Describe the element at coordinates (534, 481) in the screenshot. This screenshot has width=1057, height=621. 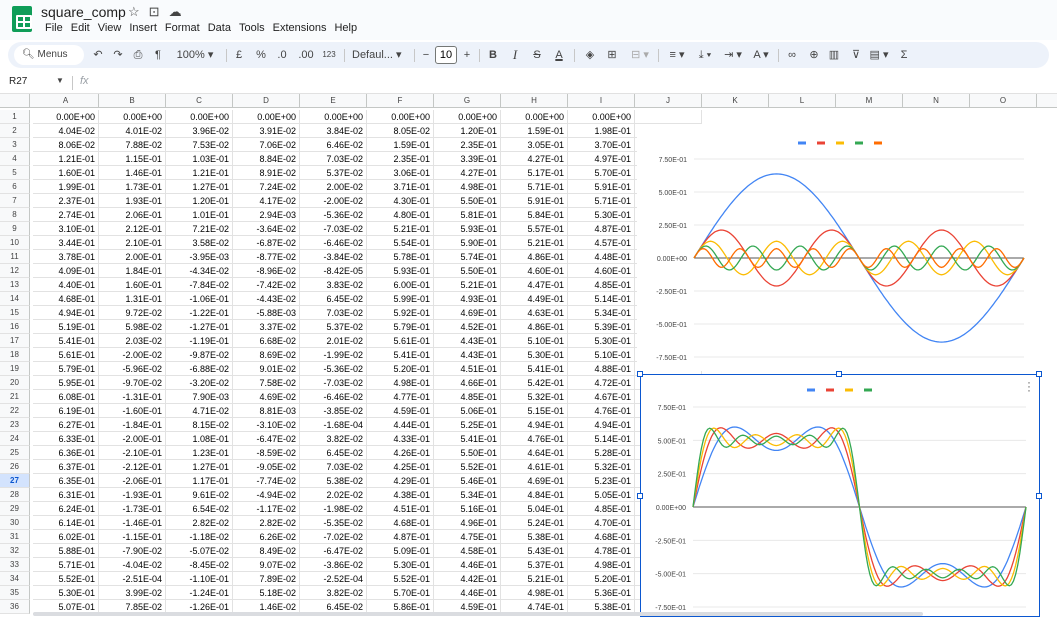
I see `cell: 4.69E-01` at that location.